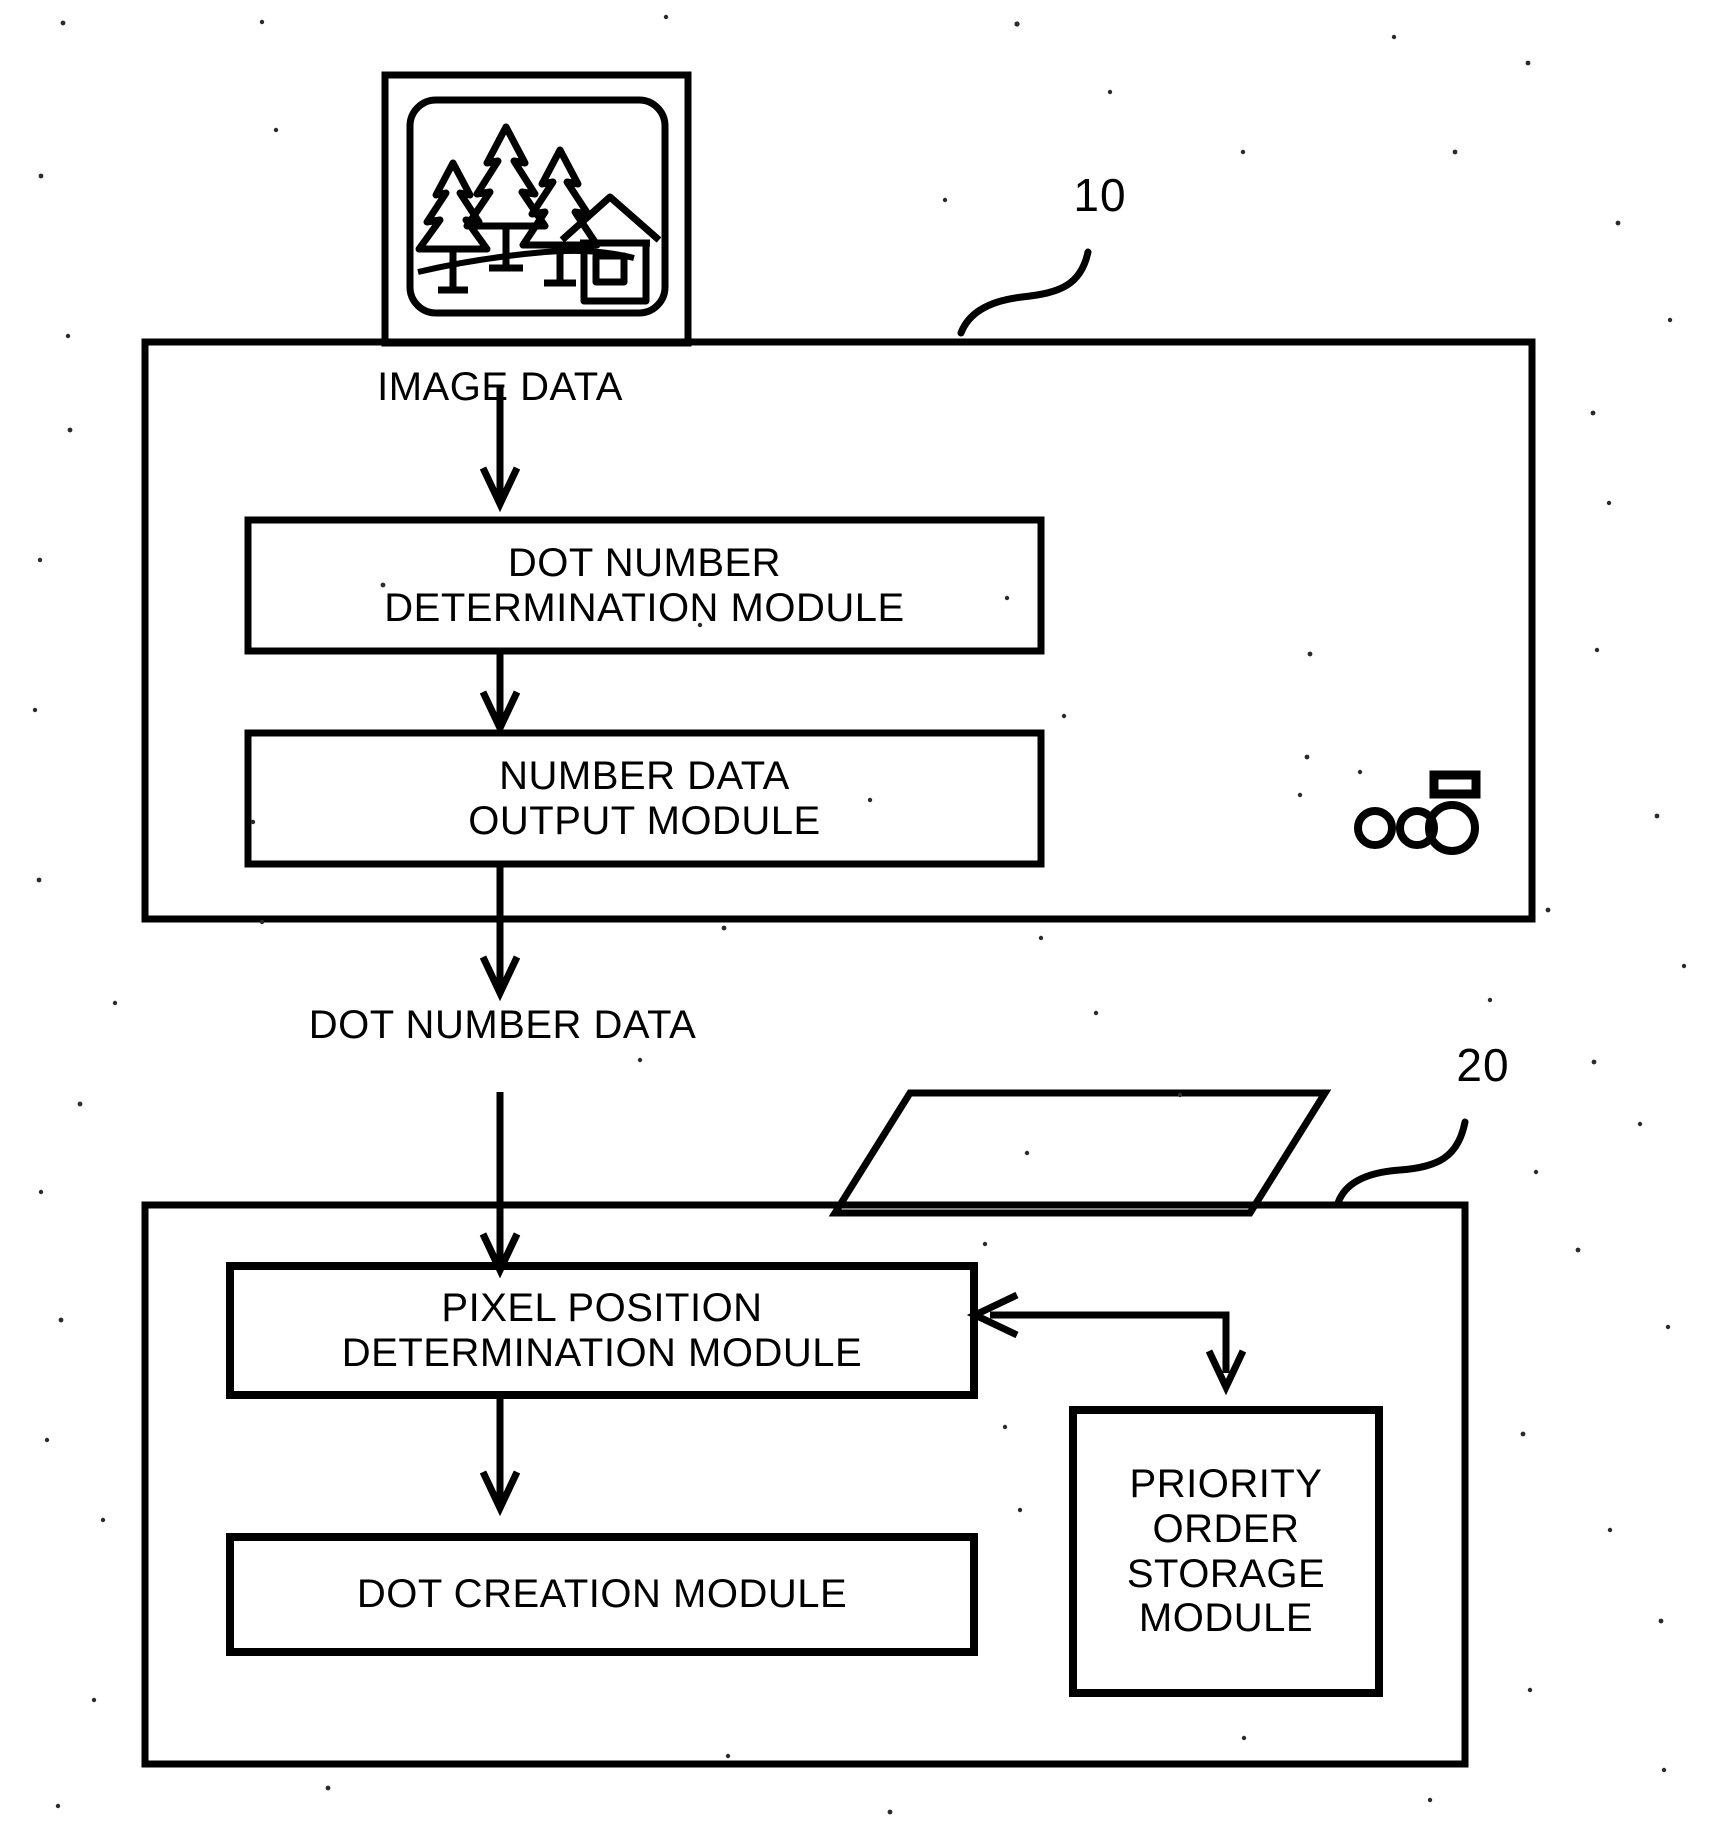 The width and height of the screenshot is (1726, 1846). Describe the element at coordinates (1483, 1065) in the screenshot. I see `reference-numeral-20: 20` at that location.